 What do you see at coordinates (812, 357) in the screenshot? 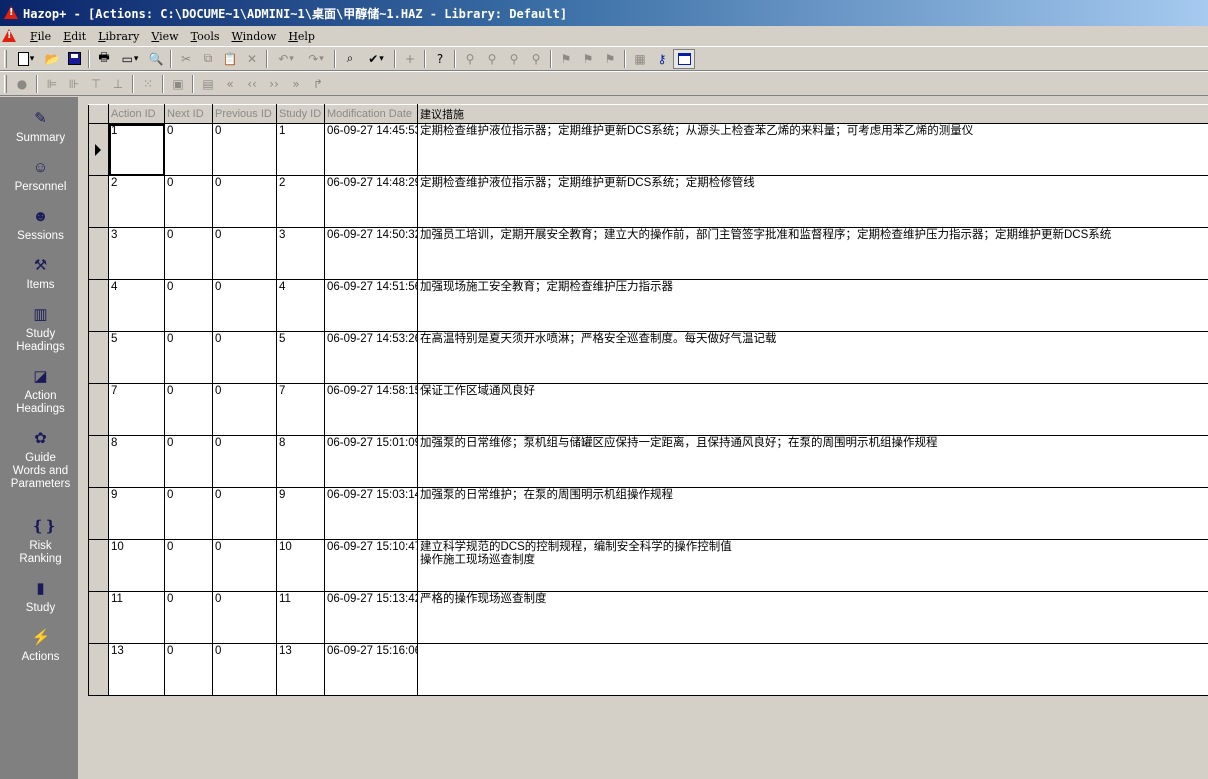
I see `cell-action: 在高温特别是夏天须开水喷淋；严格安全巡查制度。每天做好气温记载` at bounding box center [812, 357].